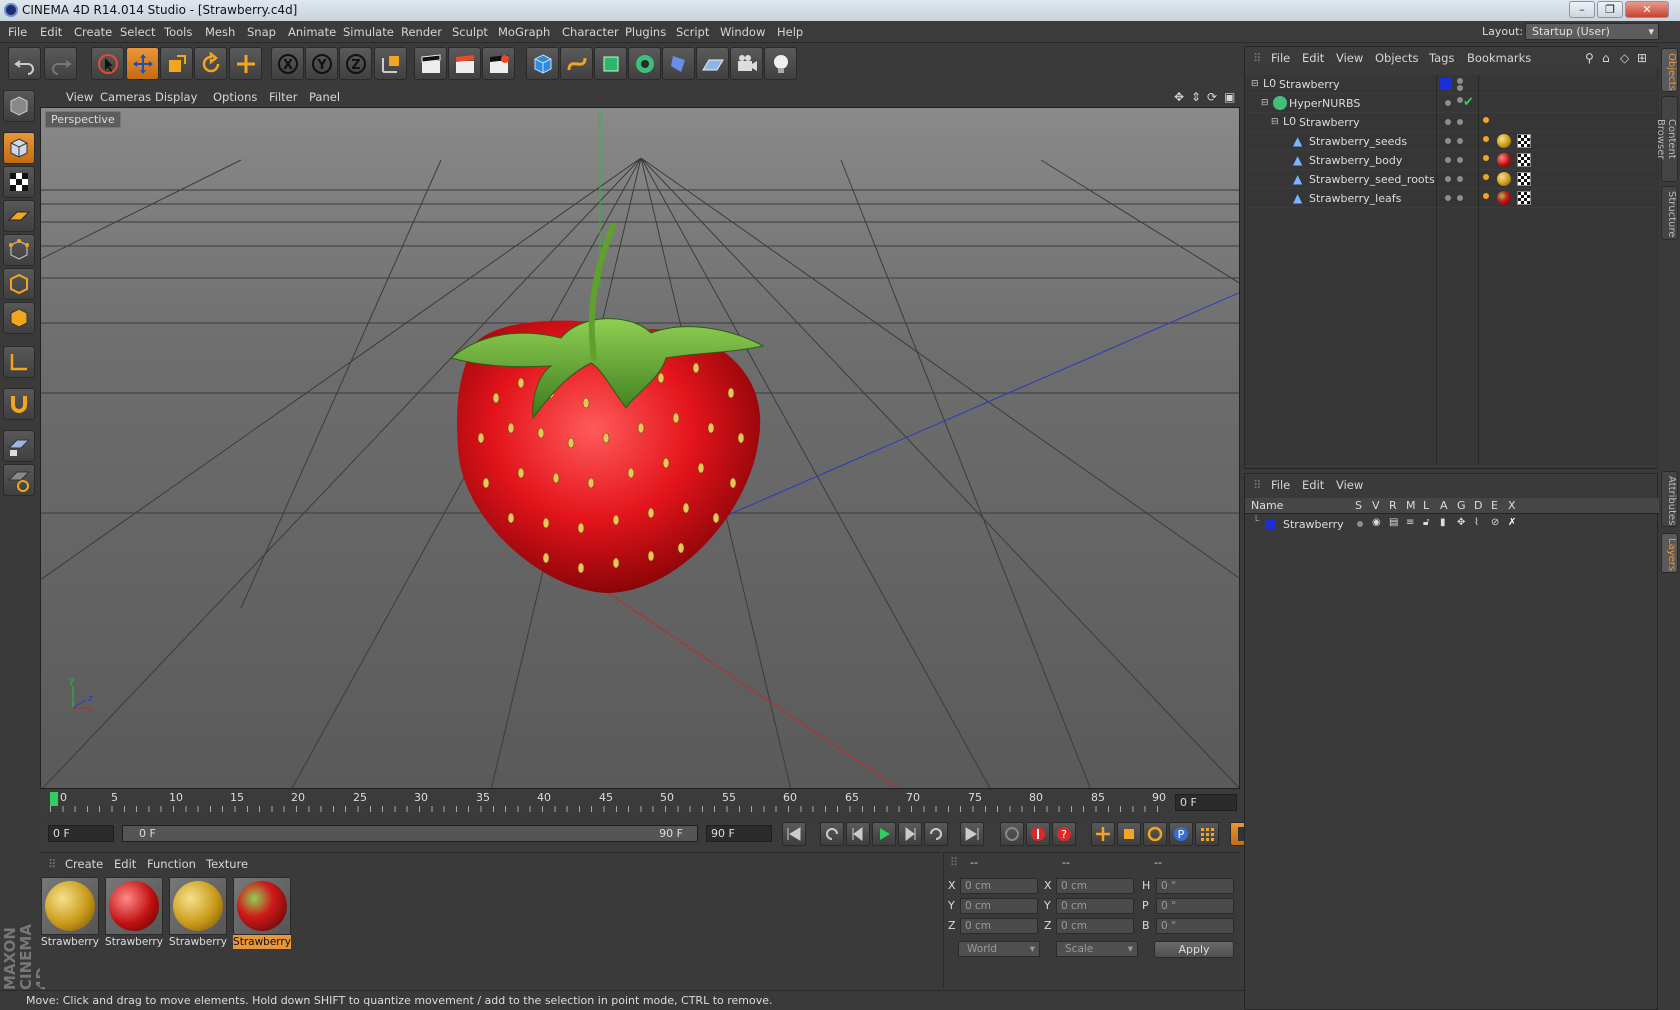 The image size is (1680, 1010). I want to click on manager-icon: ≡, so click(1410, 522).